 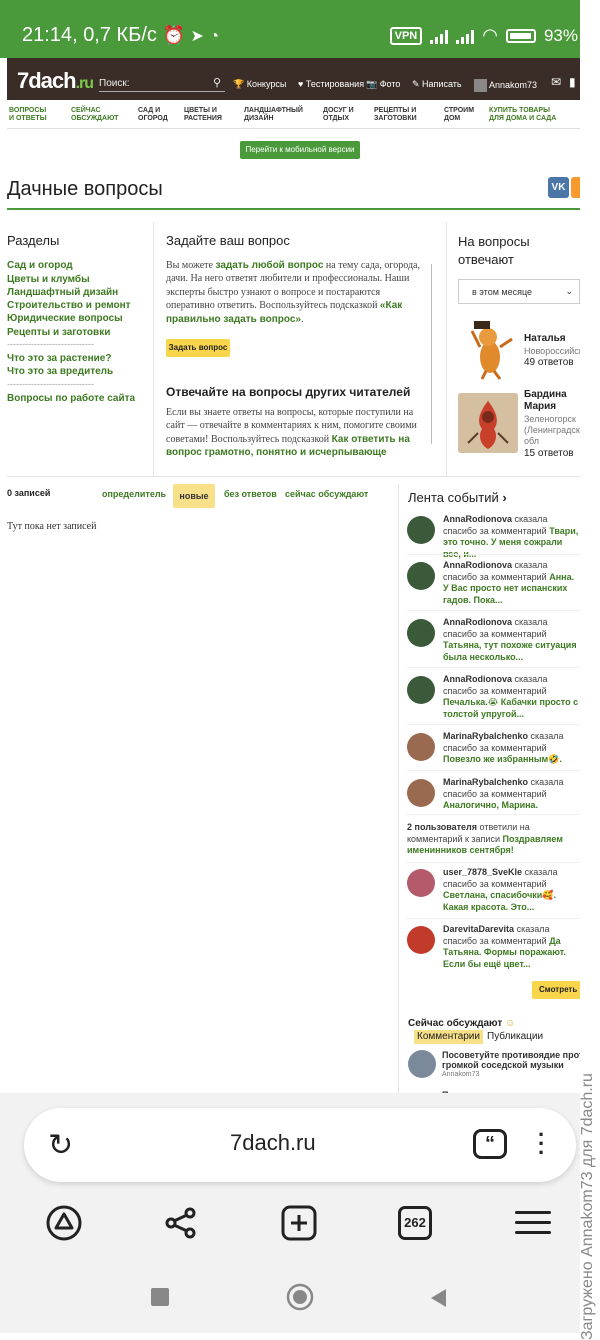 I want to click on back-button, so click(x=438, y=1298).